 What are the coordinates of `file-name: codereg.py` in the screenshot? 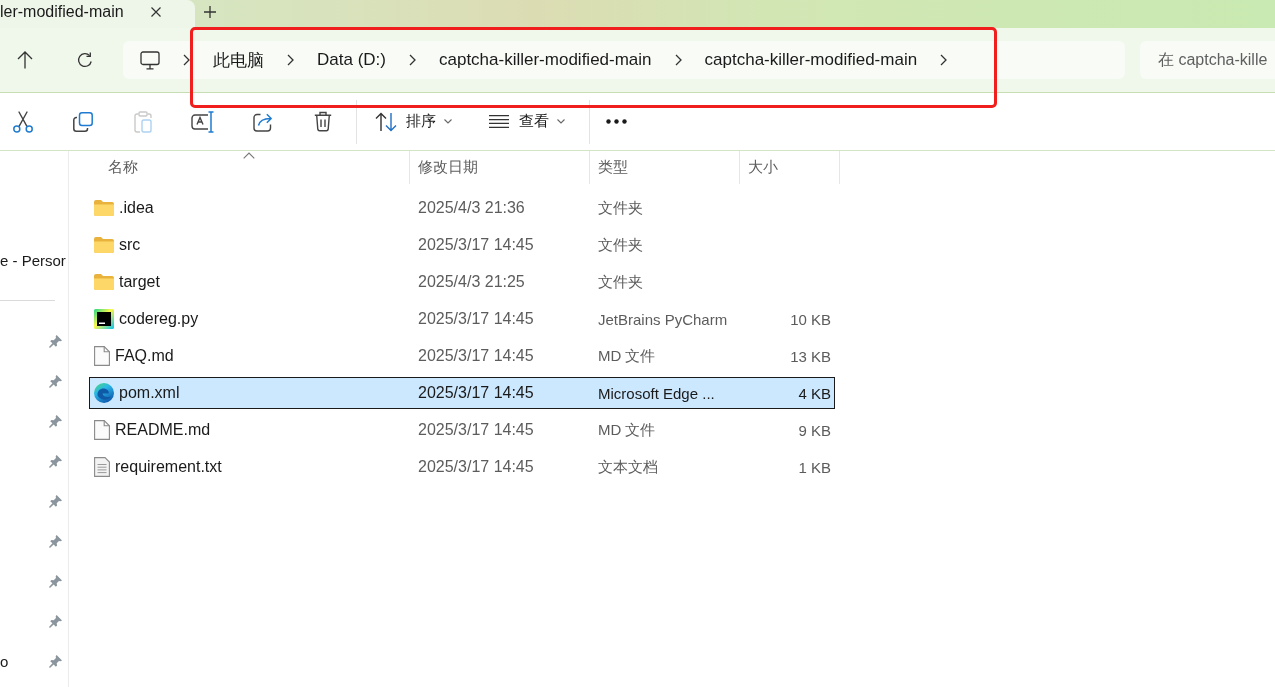 It's located at (159, 319).